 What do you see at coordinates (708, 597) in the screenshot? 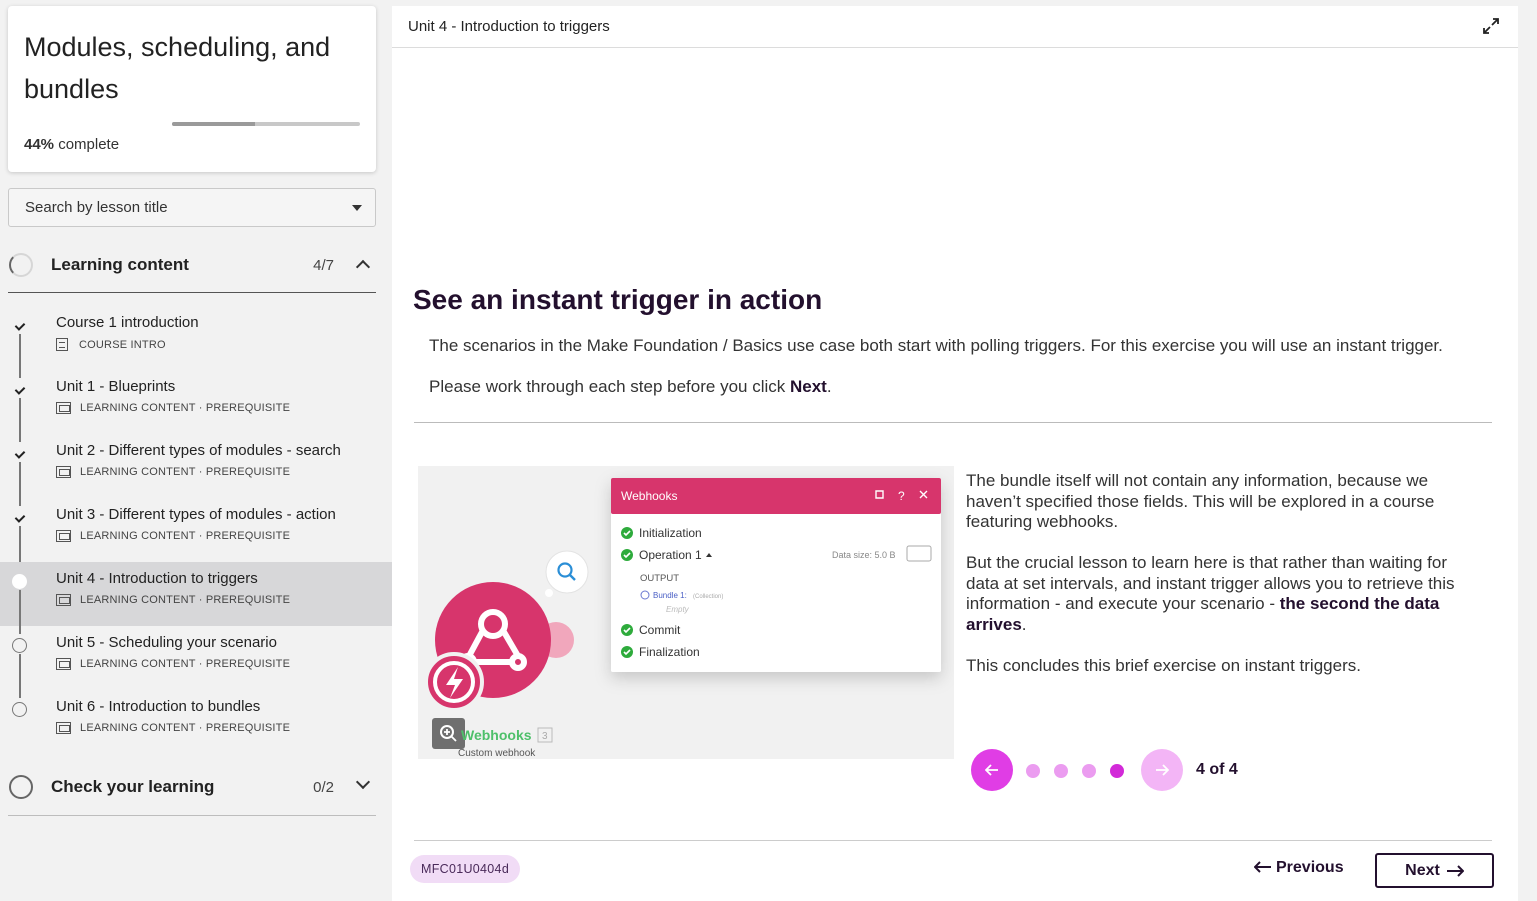
I see `bundle-type: (Collection)` at bounding box center [708, 597].